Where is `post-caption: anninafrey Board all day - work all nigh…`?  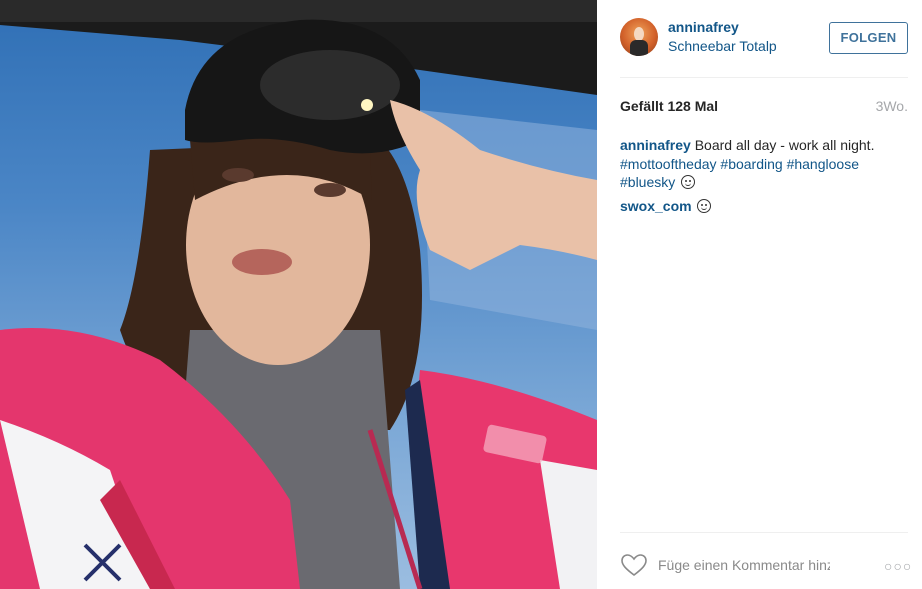
post-caption: anninafrey Board all day - work all nigh… is located at coordinates (765, 164).